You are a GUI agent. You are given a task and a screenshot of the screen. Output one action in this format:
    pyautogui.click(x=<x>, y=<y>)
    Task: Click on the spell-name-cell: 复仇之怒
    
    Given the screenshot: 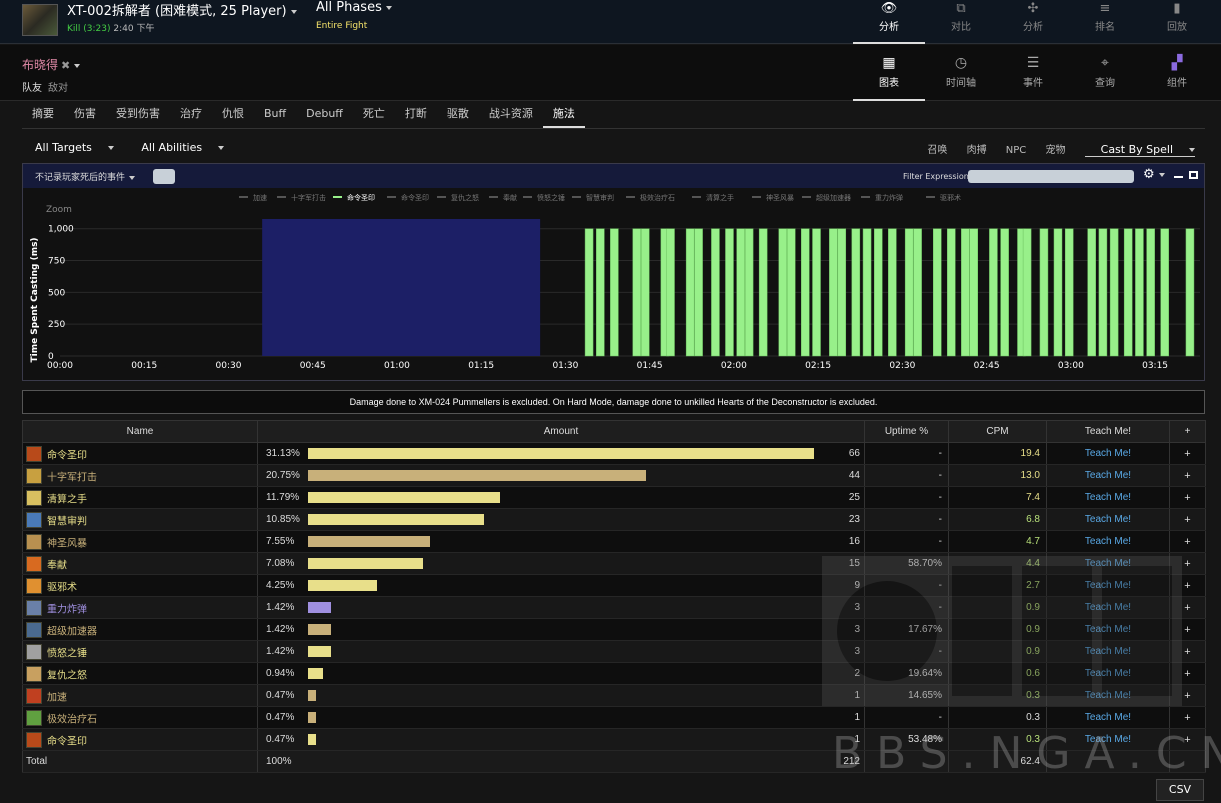 What is the action you would take?
    pyautogui.click(x=140, y=673)
    